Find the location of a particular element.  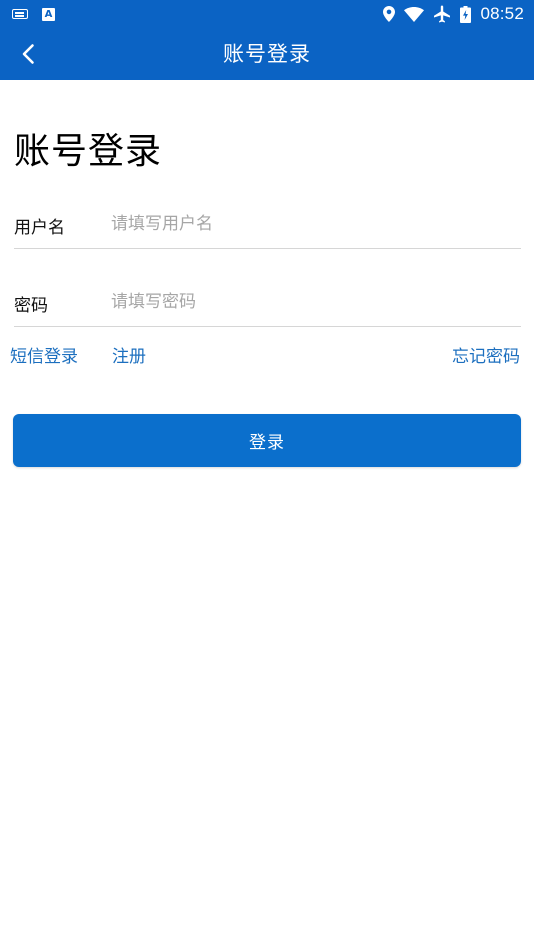

register-link: 注册 is located at coordinates (129, 354).